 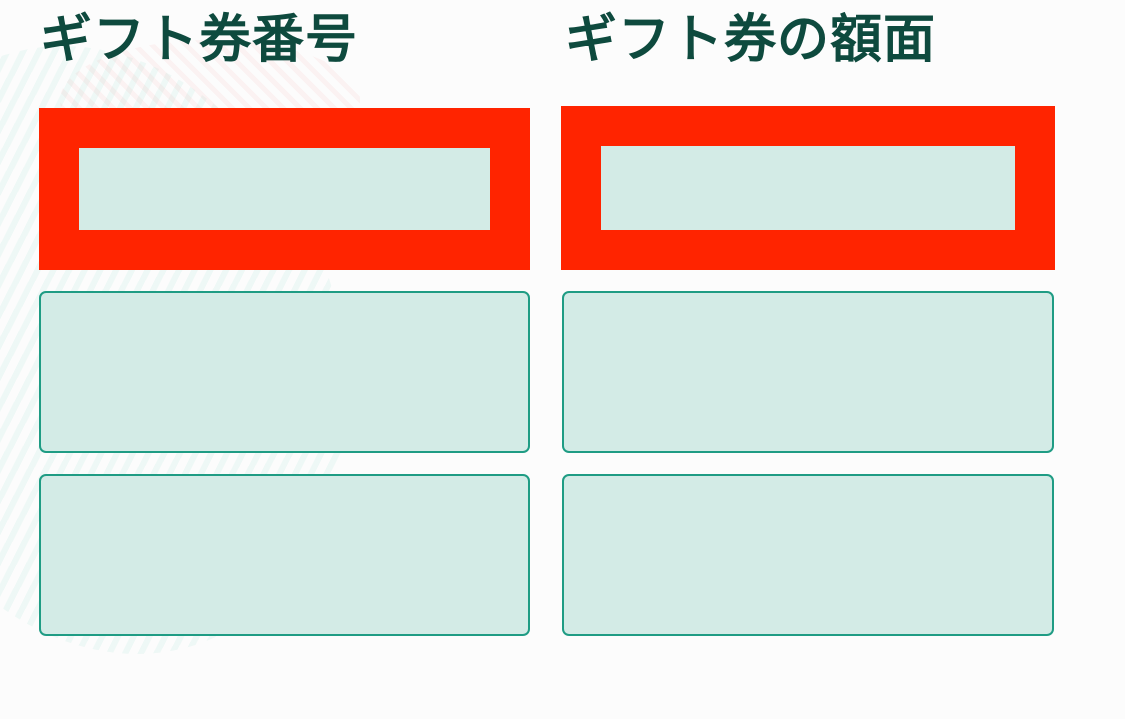 I want to click on highlight-frame-right, so click(x=808, y=188).